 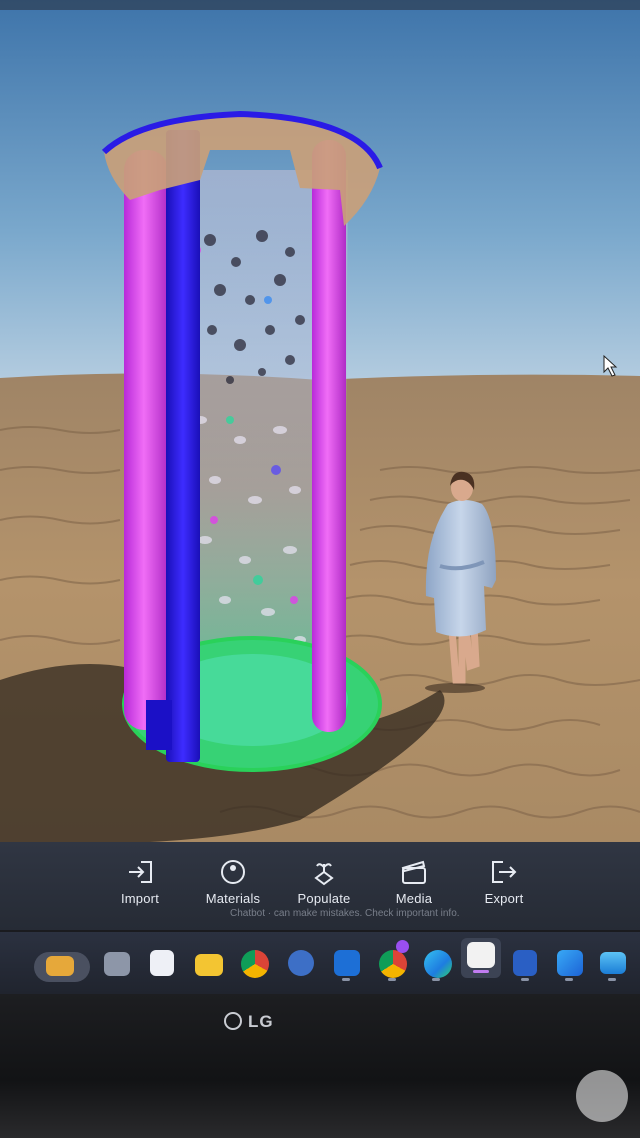 I want to click on image-viewer-icon, so click(x=613, y=963).